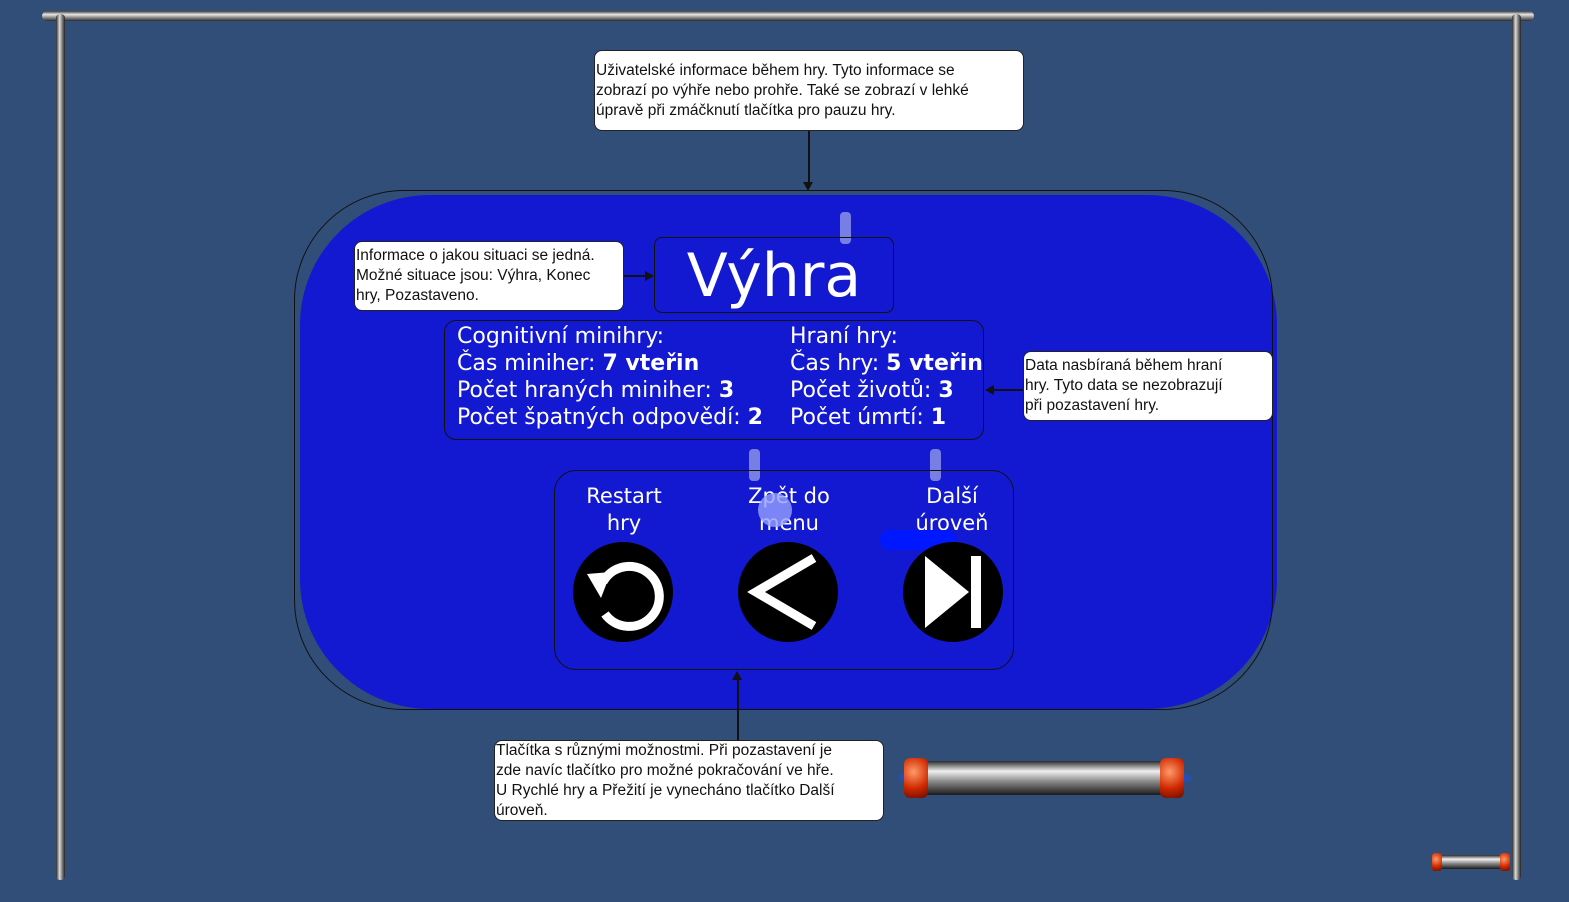  What do you see at coordinates (1045, 778) in the screenshot?
I see `pipe-decoration` at bounding box center [1045, 778].